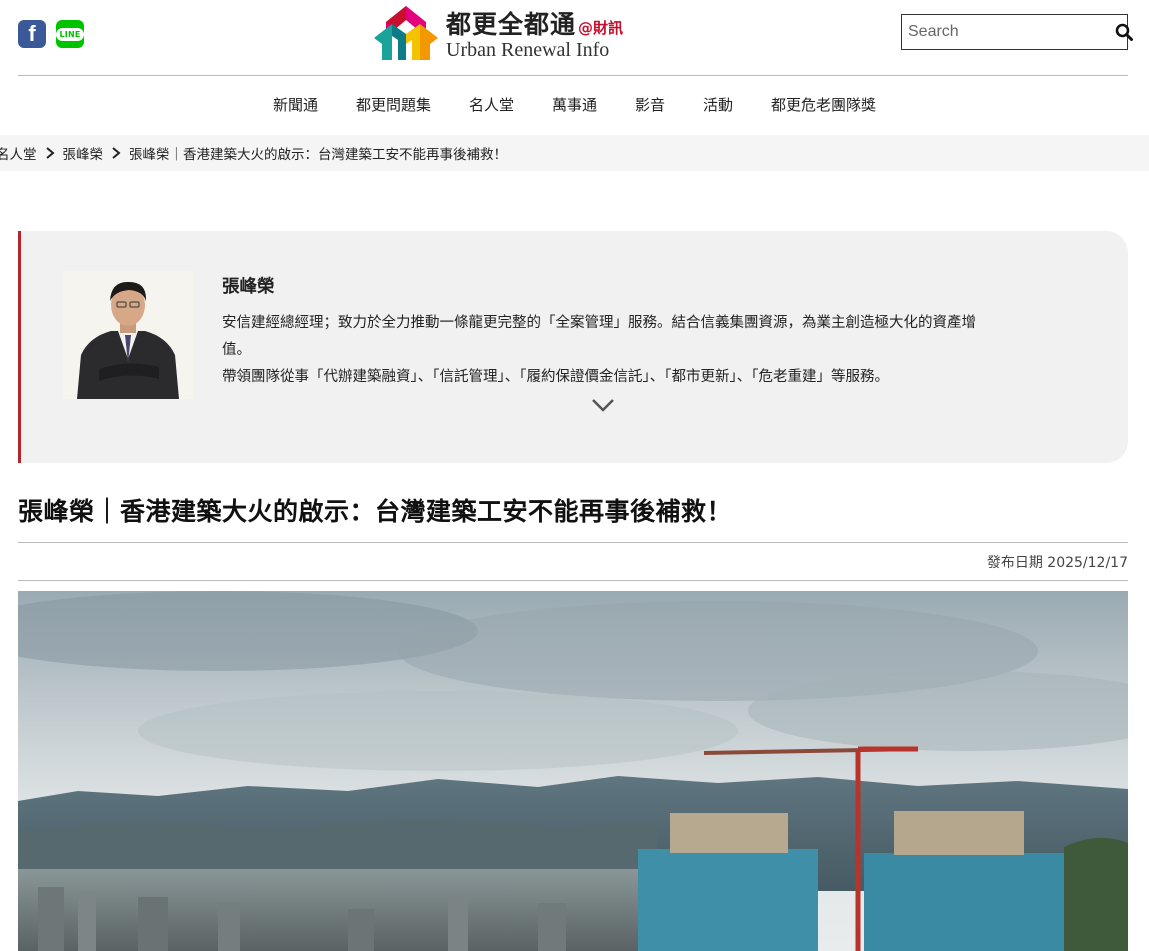  What do you see at coordinates (601, 27) in the screenshot?
I see `logo-tag: @財訊` at bounding box center [601, 27].